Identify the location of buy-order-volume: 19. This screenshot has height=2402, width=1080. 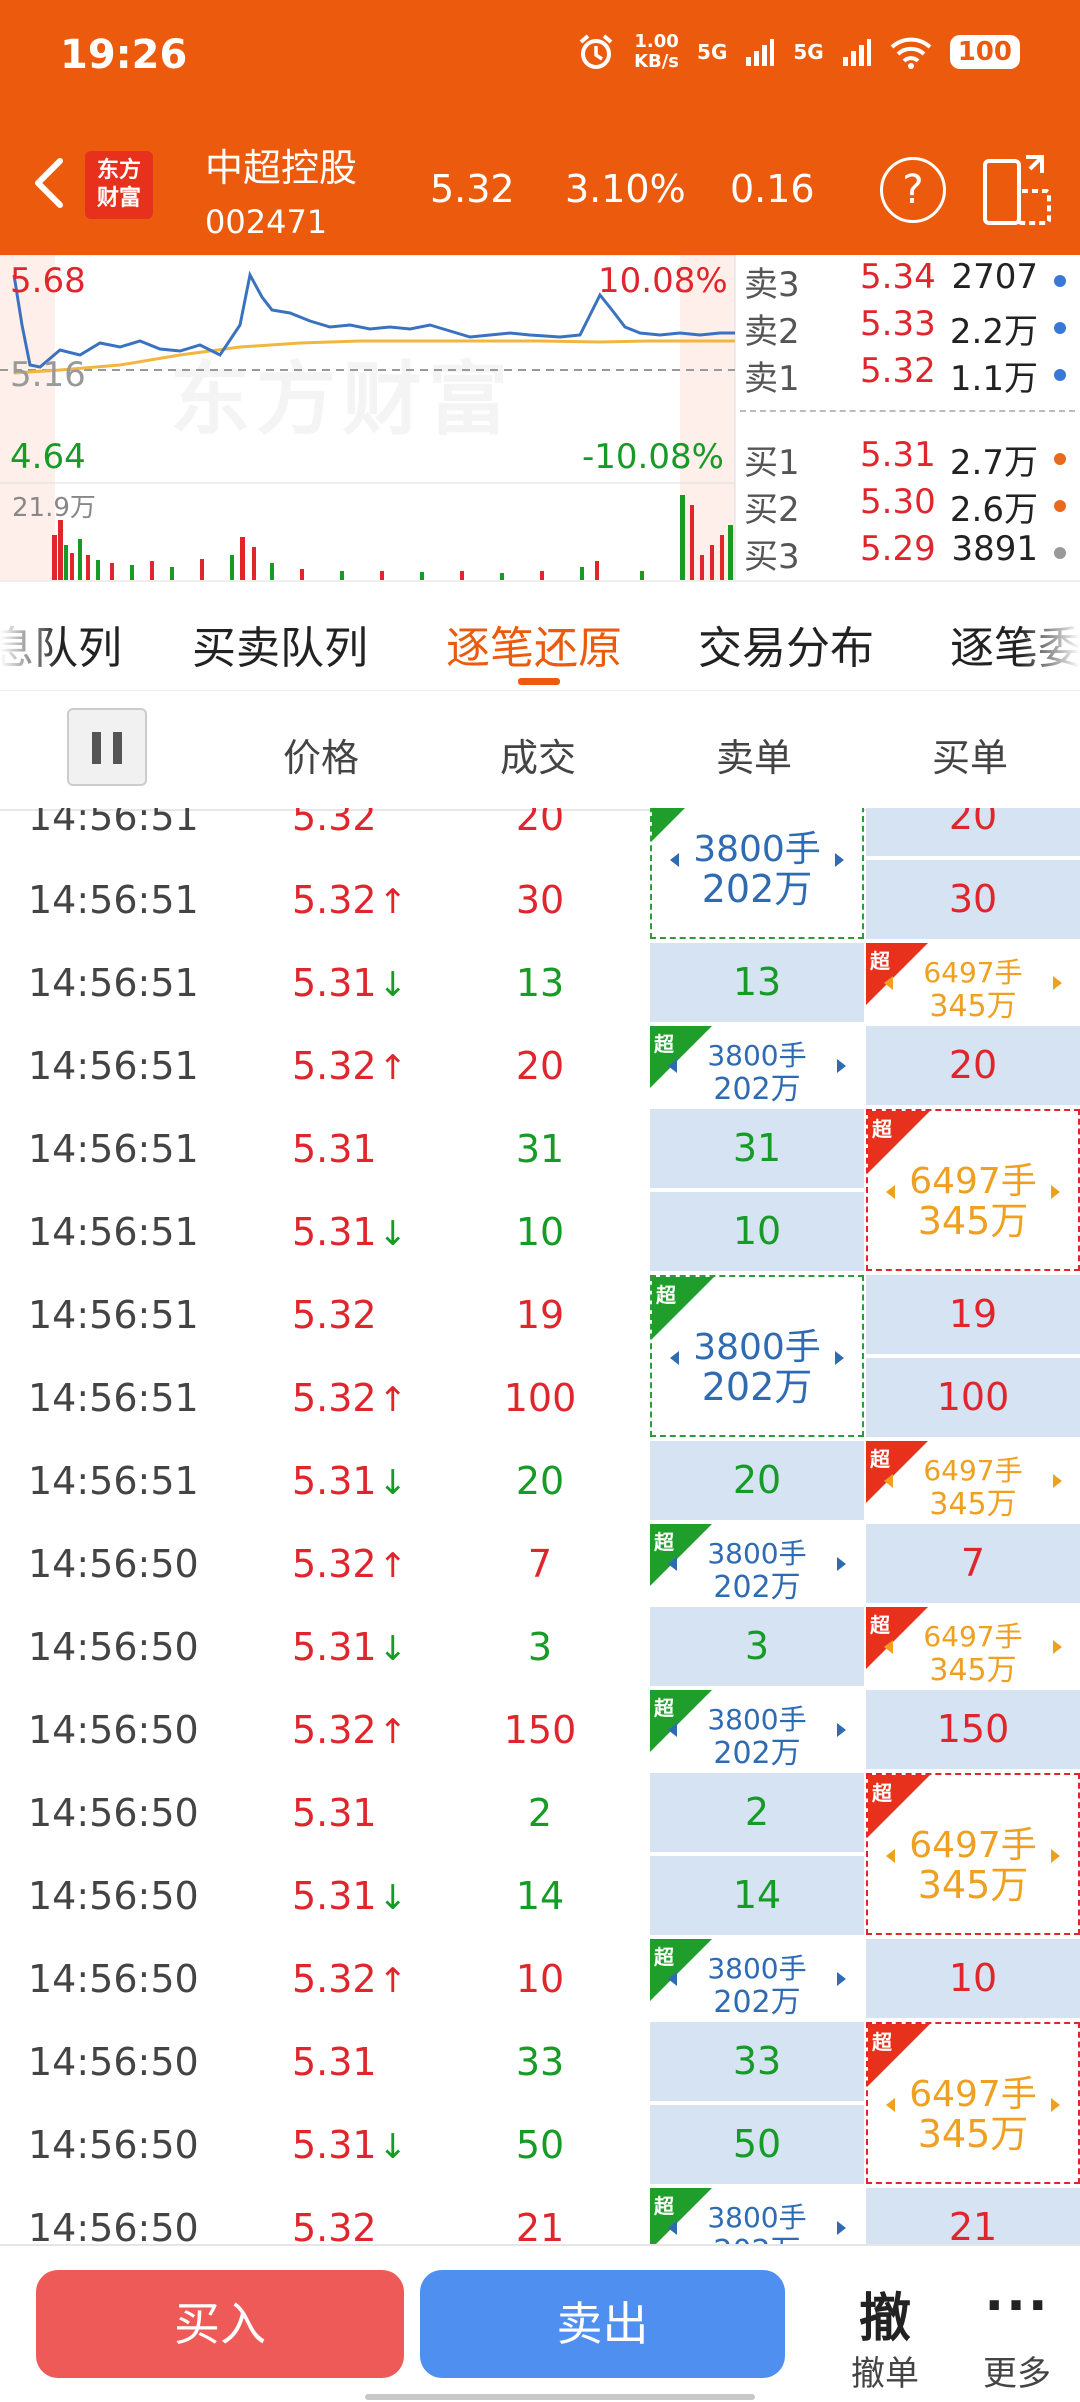
(973, 1314).